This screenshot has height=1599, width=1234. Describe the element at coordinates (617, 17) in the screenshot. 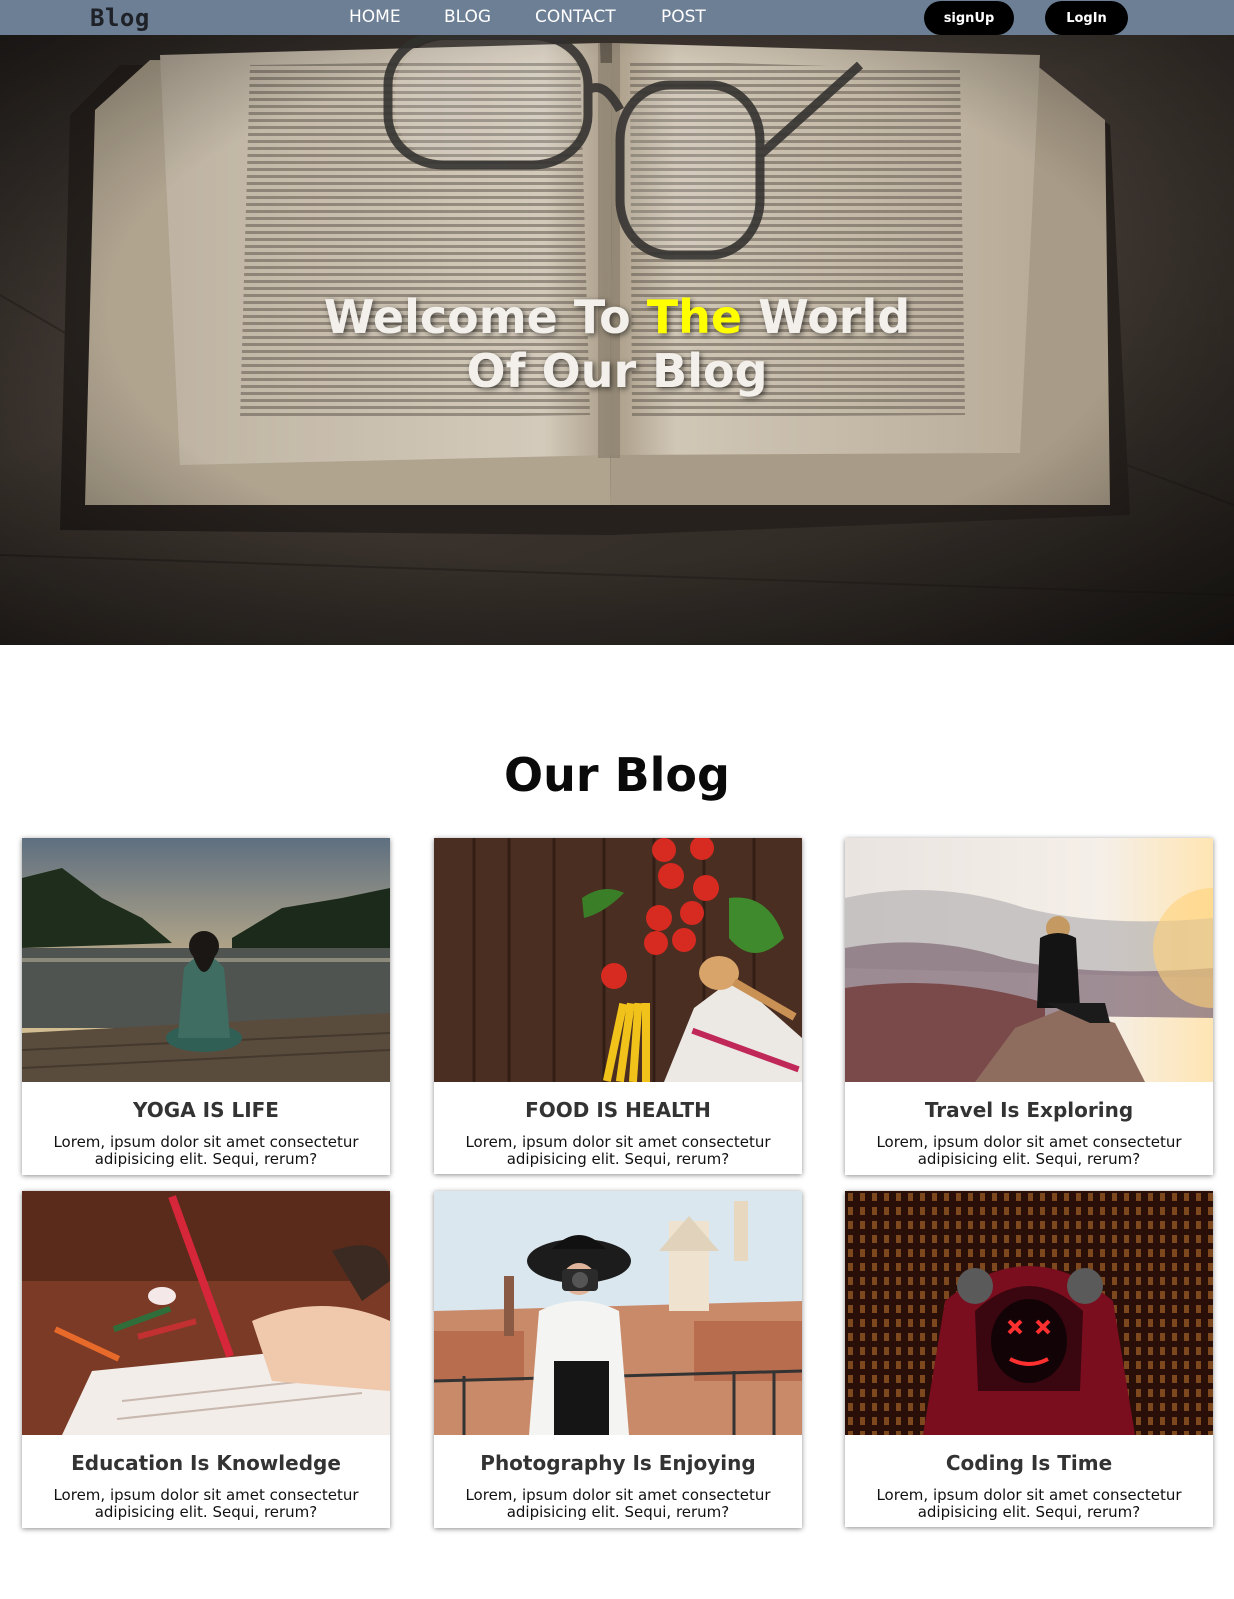

I see `navbar: Blog HOME BLOG CONTACT POST signUp LogIn` at that location.